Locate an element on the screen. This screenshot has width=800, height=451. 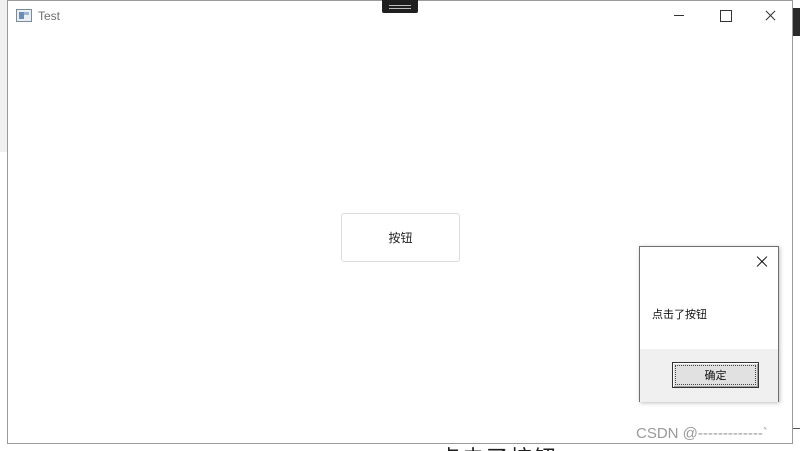
dialog-message: 点击了按钮 is located at coordinates (679, 314).